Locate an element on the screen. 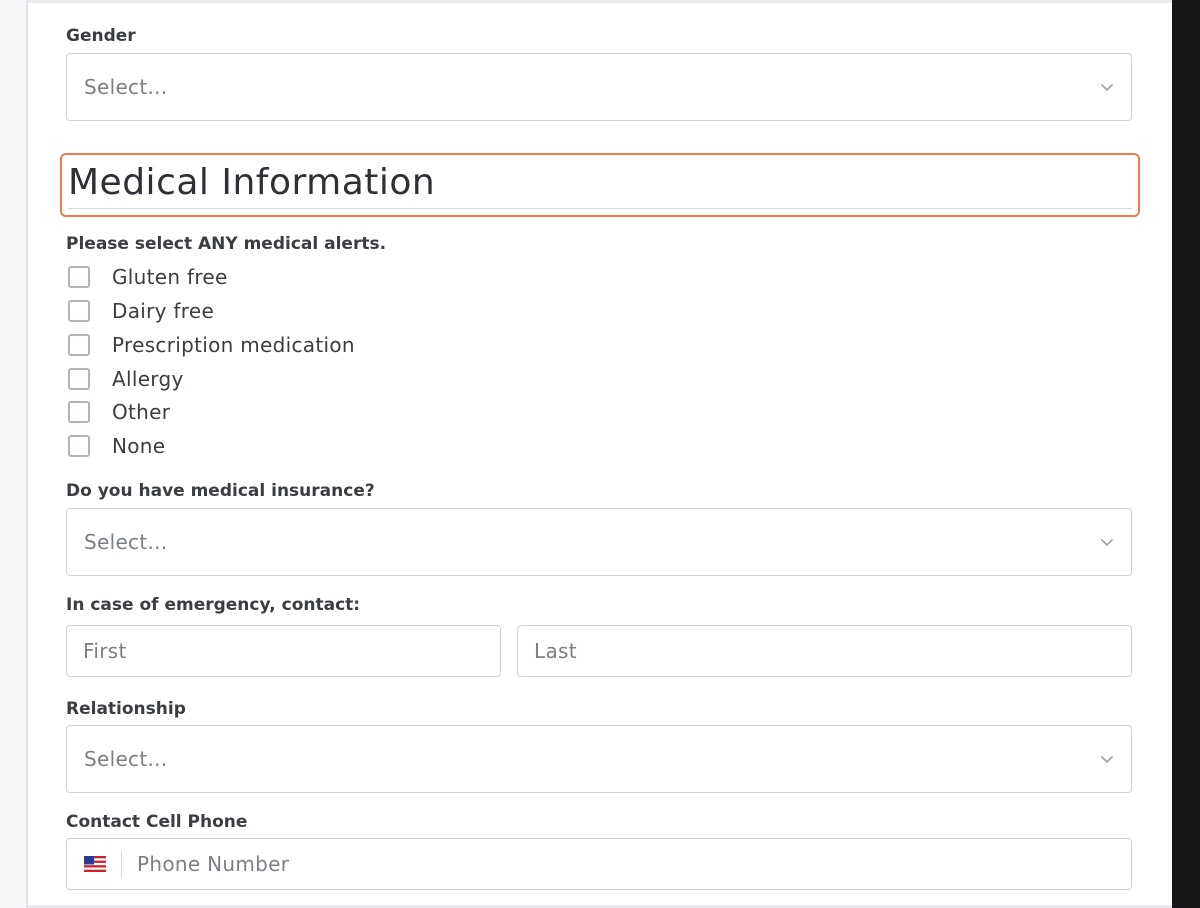 The height and width of the screenshot is (908, 1200). emergency-last-name-input: Last is located at coordinates (824, 651).